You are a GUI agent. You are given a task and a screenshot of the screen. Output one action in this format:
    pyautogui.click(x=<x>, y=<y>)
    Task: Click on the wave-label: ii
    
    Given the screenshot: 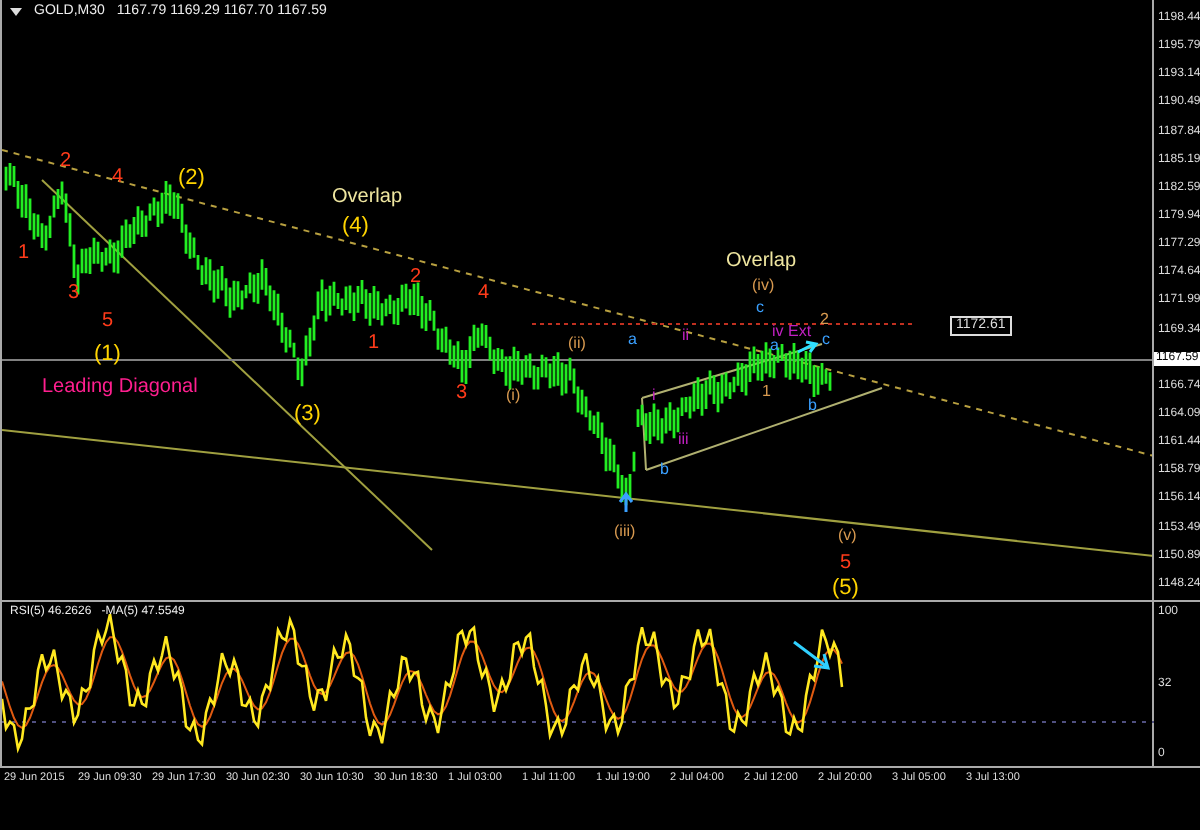 What is the action you would take?
    pyautogui.click(x=686, y=336)
    